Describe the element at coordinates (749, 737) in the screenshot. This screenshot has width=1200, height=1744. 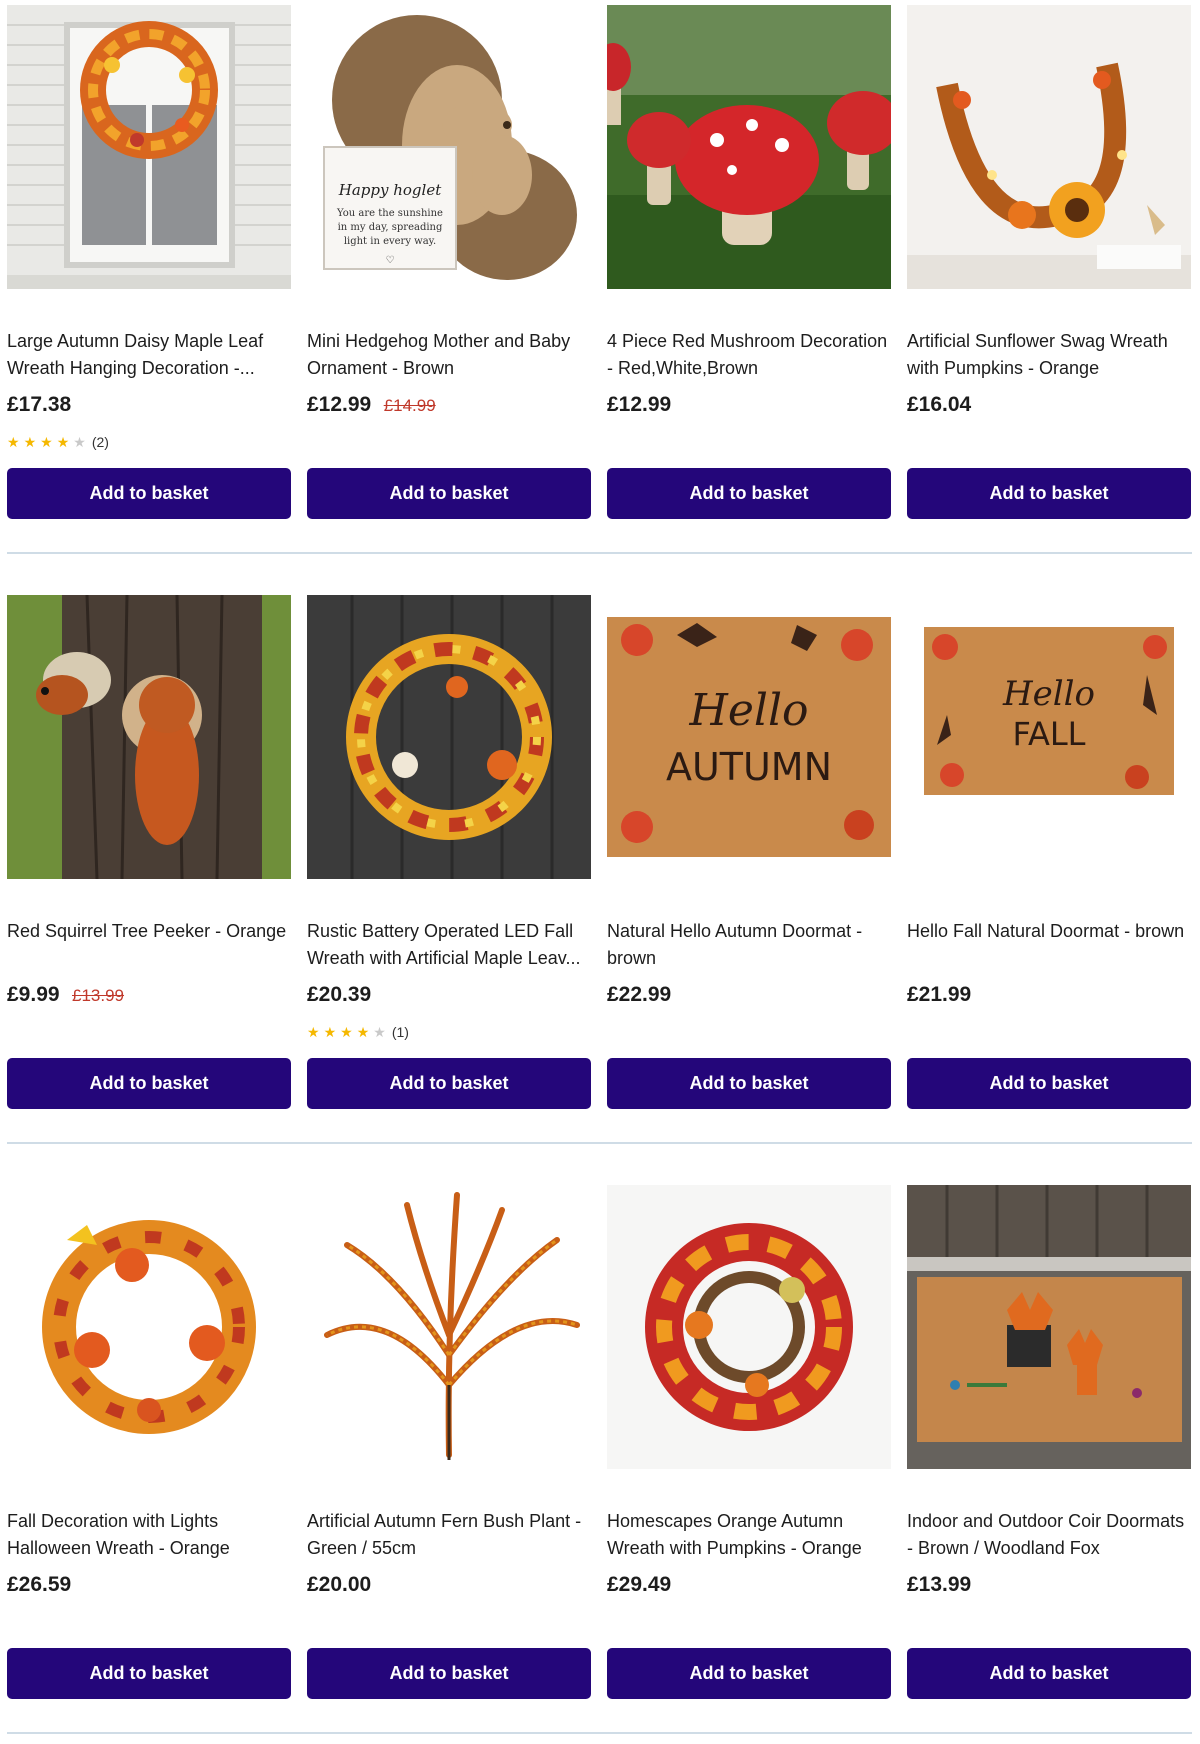
I see `product-image: Hello AUTUMN` at that location.